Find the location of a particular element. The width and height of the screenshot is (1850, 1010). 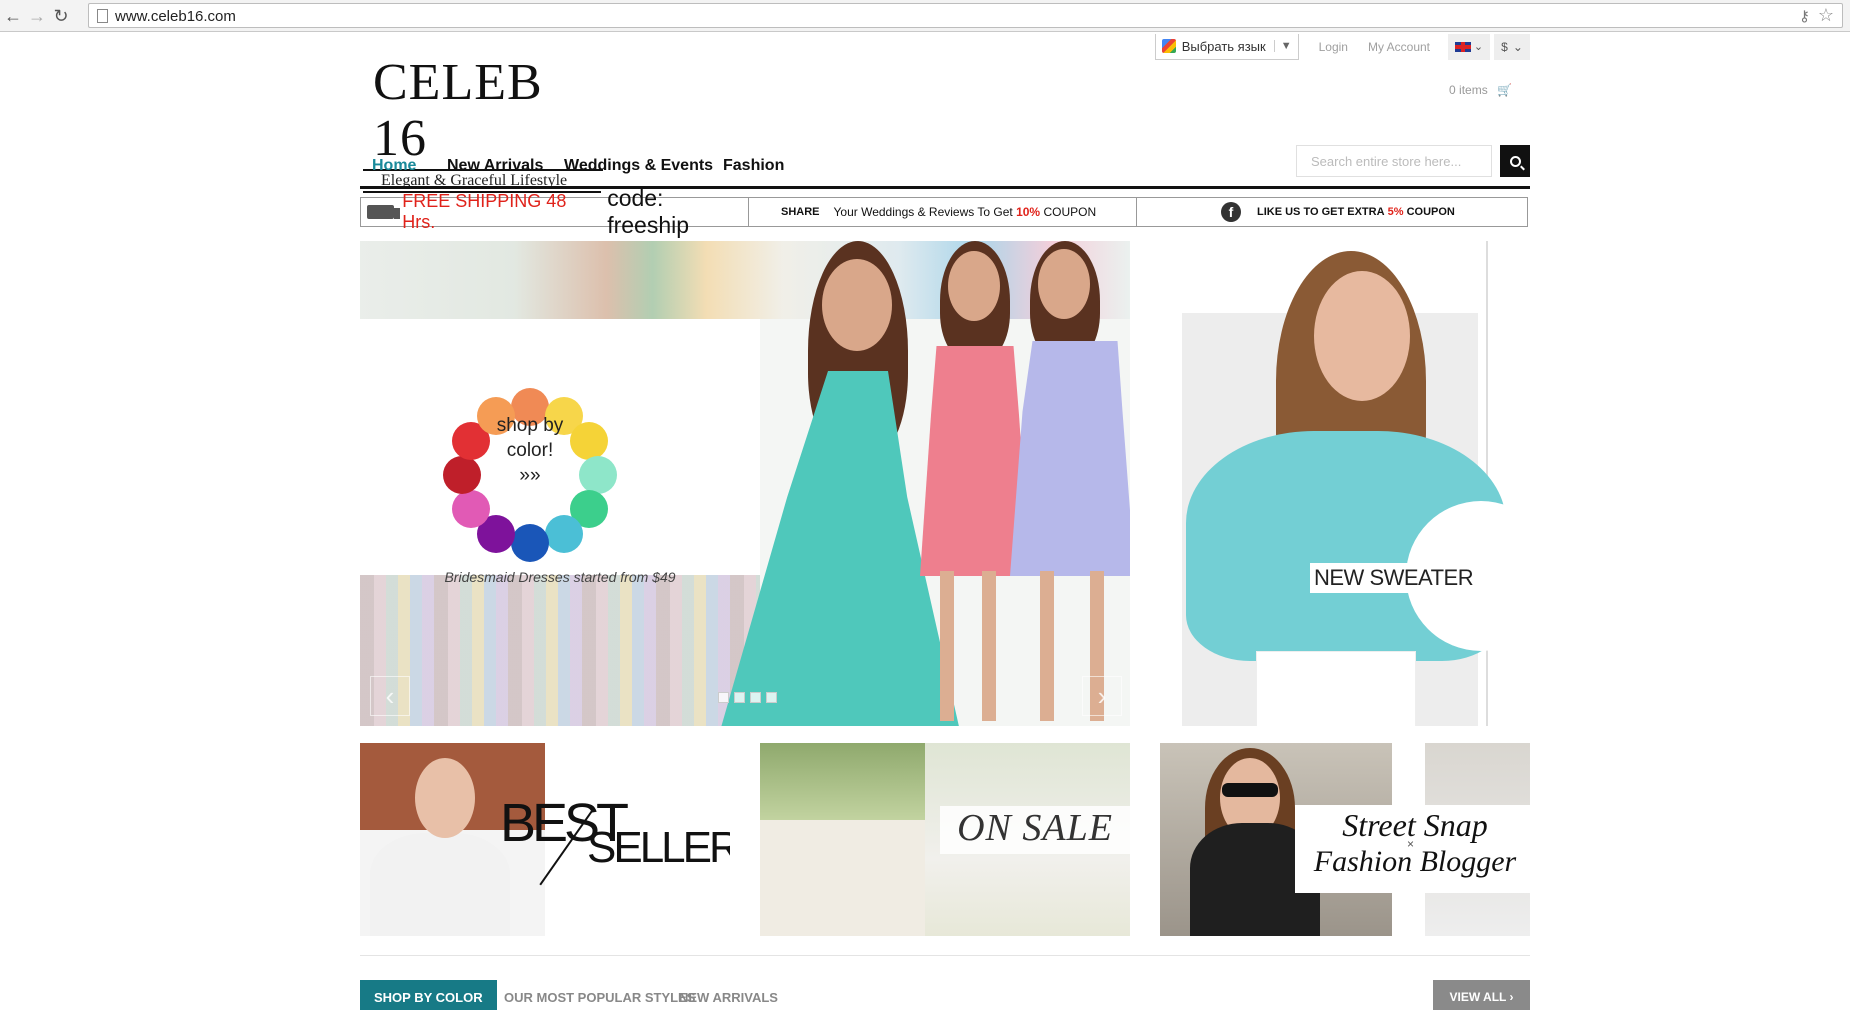

tab-new-arrivals: NEW ARRIVALS is located at coordinates (728, 995).